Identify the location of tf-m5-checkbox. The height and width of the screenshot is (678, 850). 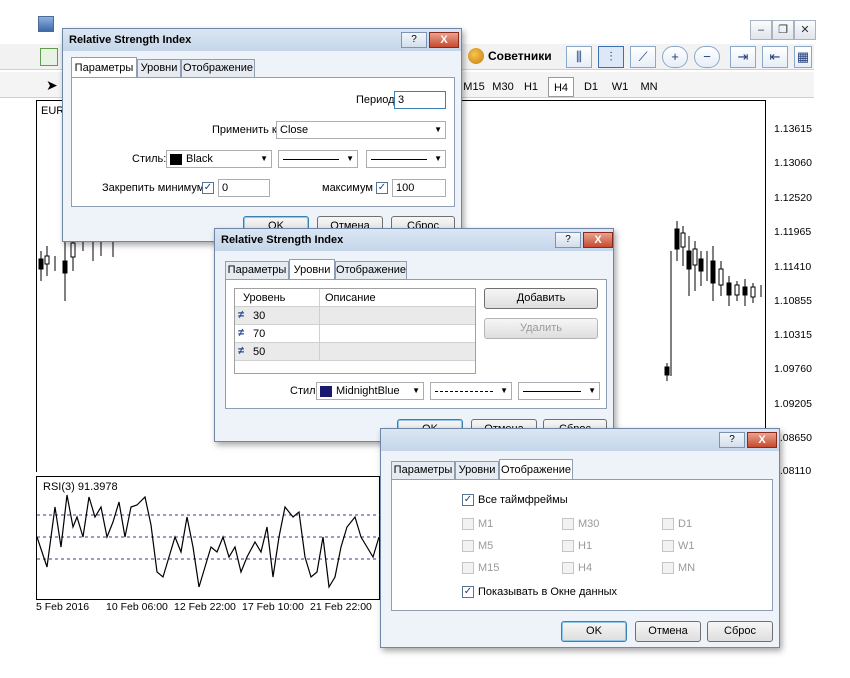
(468, 546).